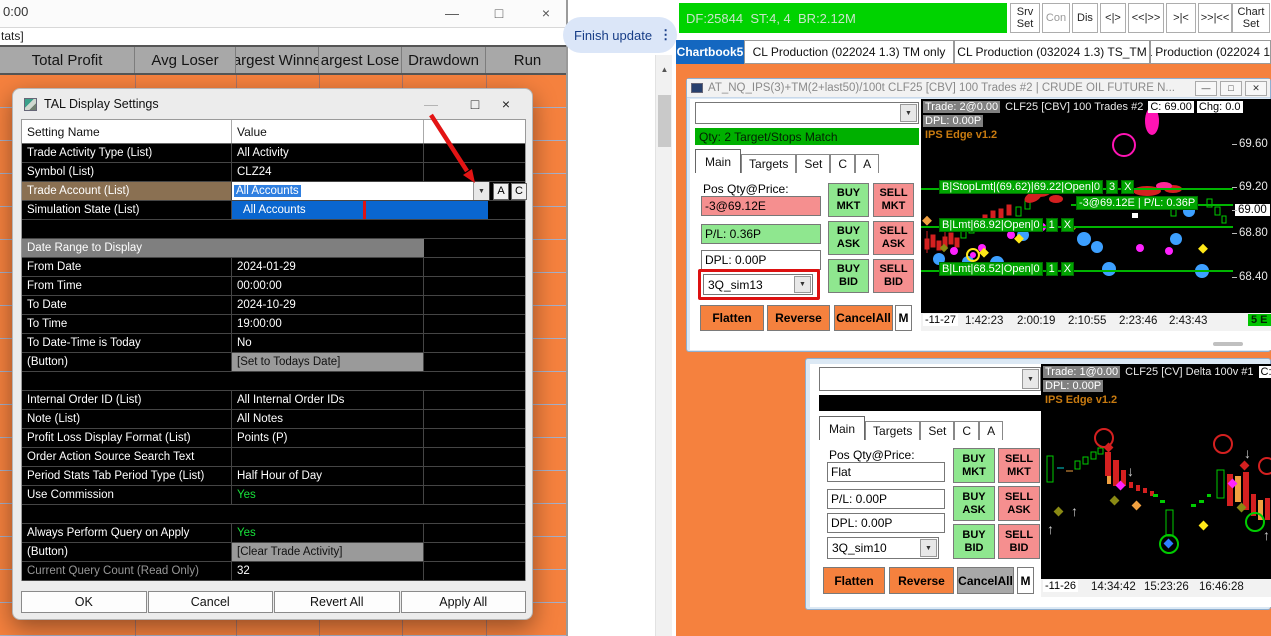 Image resolution: width=1271 pixels, height=636 pixels. What do you see at coordinates (1156, 588) in the screenshot?
I see `time-axis-2: -11-26 14:34:42 15:23:26 16:46:28` at bounding box center [1156, 588].